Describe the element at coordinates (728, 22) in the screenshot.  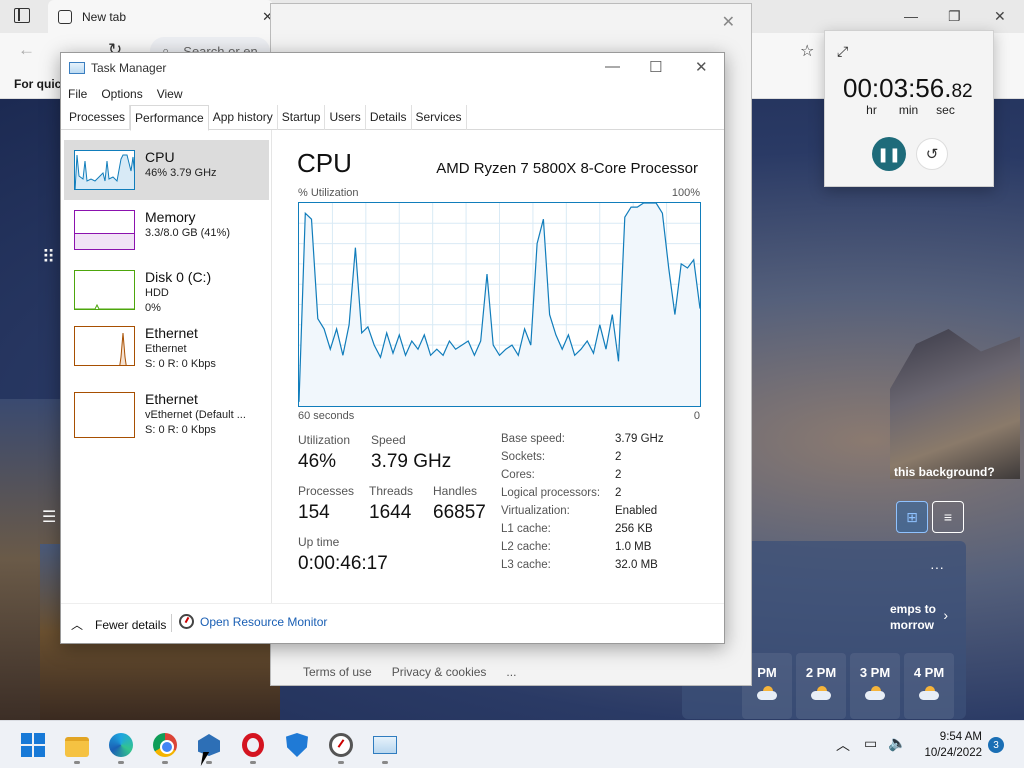
I see `dialog-close-icon: ✕` at that location.